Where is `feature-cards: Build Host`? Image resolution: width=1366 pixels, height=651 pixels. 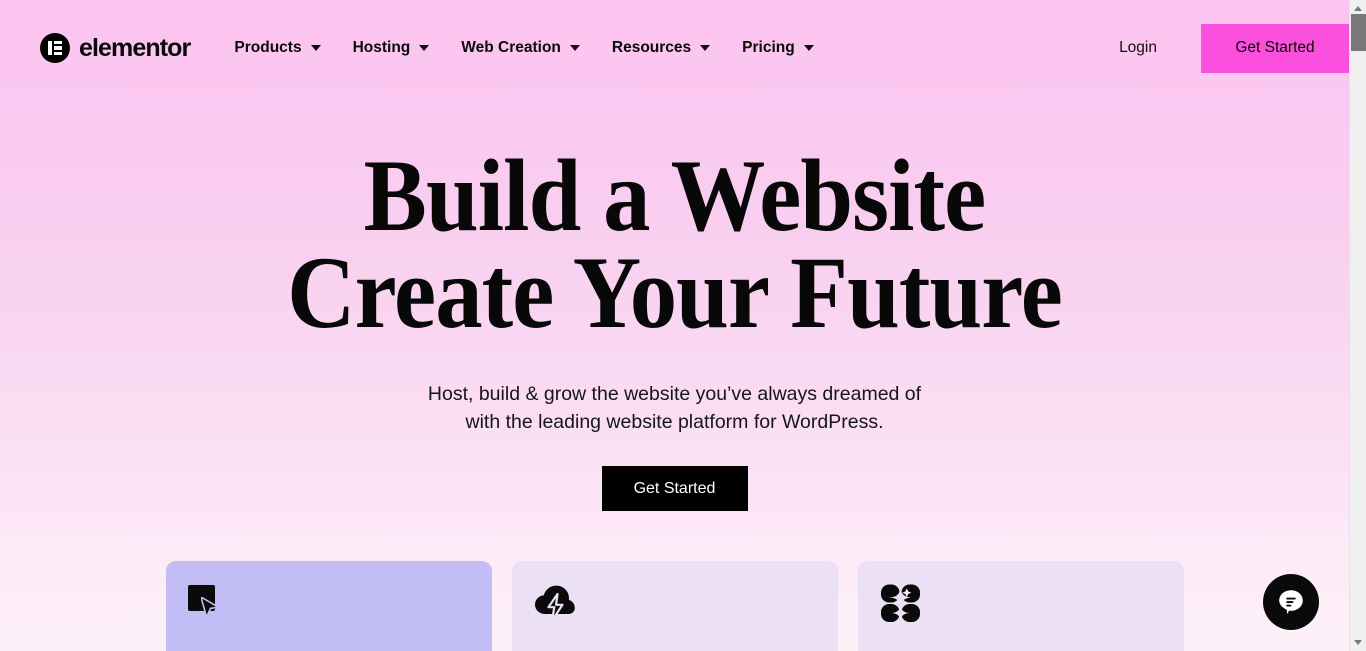 feature-cards: Build Host is located at coordinates (675, 606).